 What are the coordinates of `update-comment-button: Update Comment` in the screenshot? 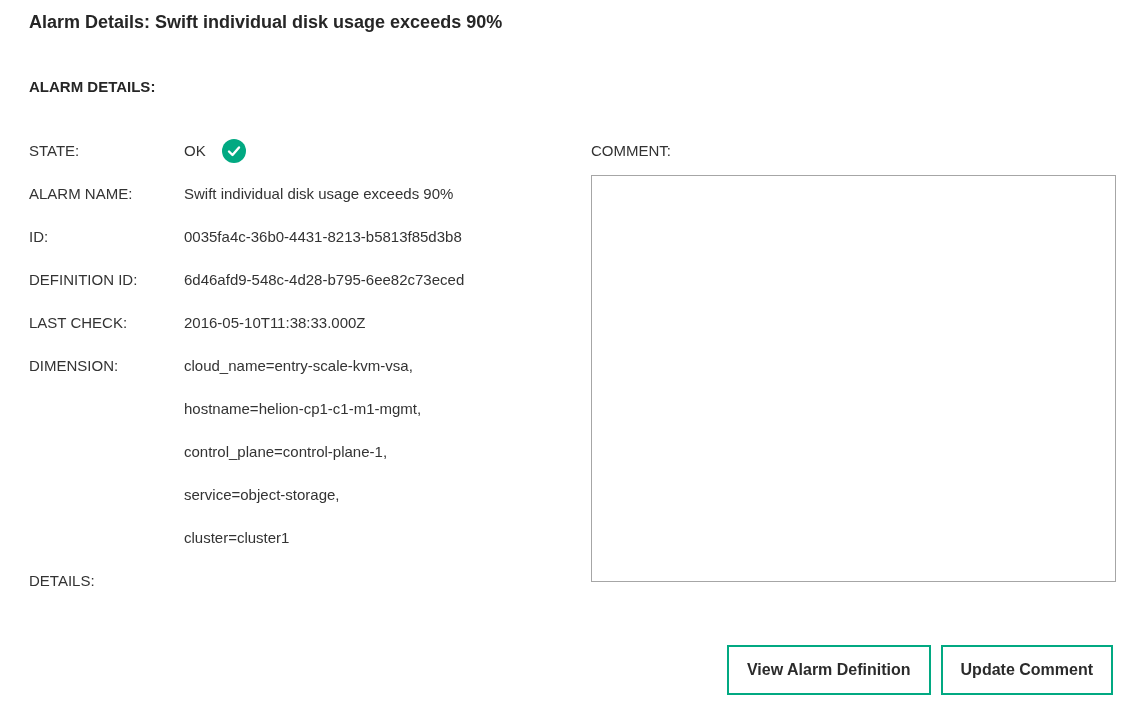 It's located at (1026, 670).